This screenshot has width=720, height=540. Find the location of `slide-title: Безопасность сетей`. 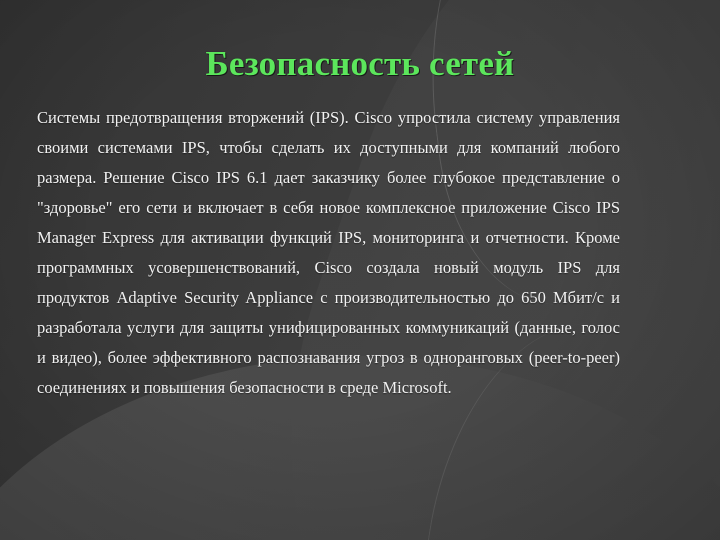

slide-title: Безопасность сетей is located at coordinates (360, 63).